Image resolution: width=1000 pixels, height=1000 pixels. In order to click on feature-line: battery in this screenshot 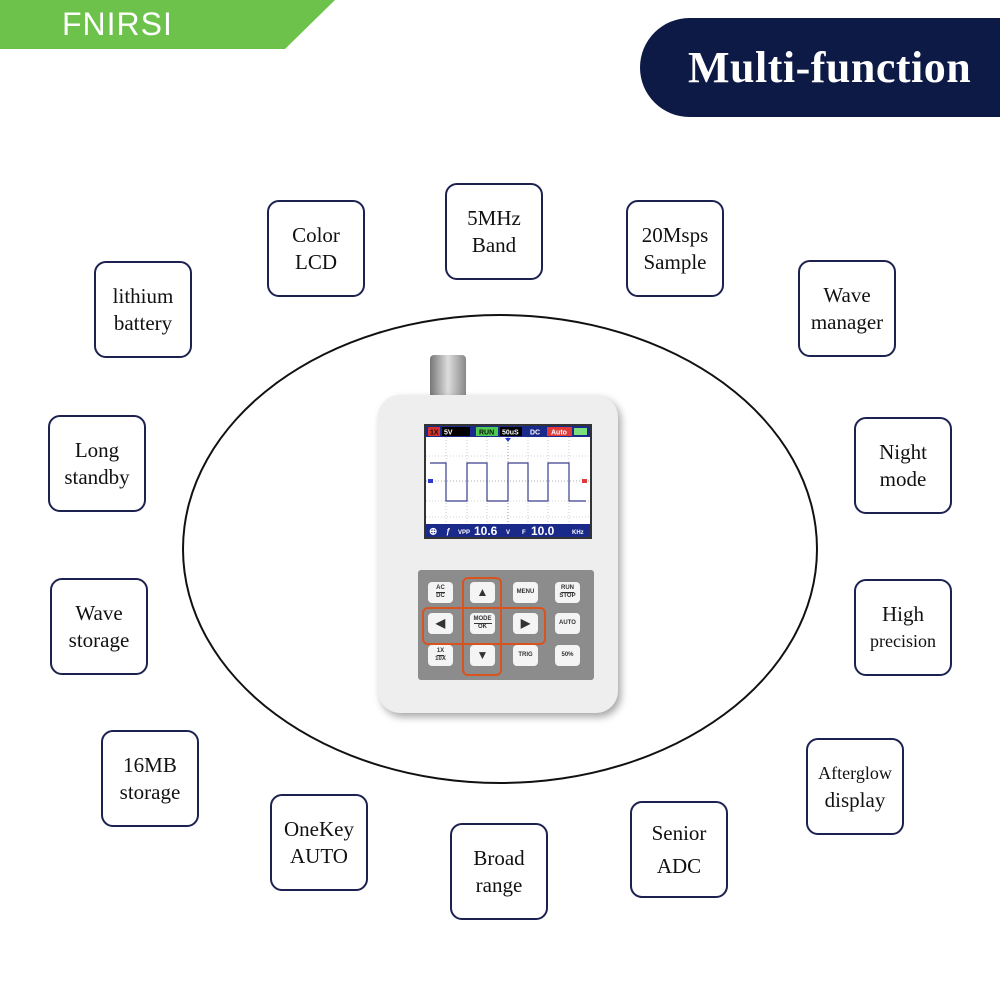, I will do `click(143, 322)`.